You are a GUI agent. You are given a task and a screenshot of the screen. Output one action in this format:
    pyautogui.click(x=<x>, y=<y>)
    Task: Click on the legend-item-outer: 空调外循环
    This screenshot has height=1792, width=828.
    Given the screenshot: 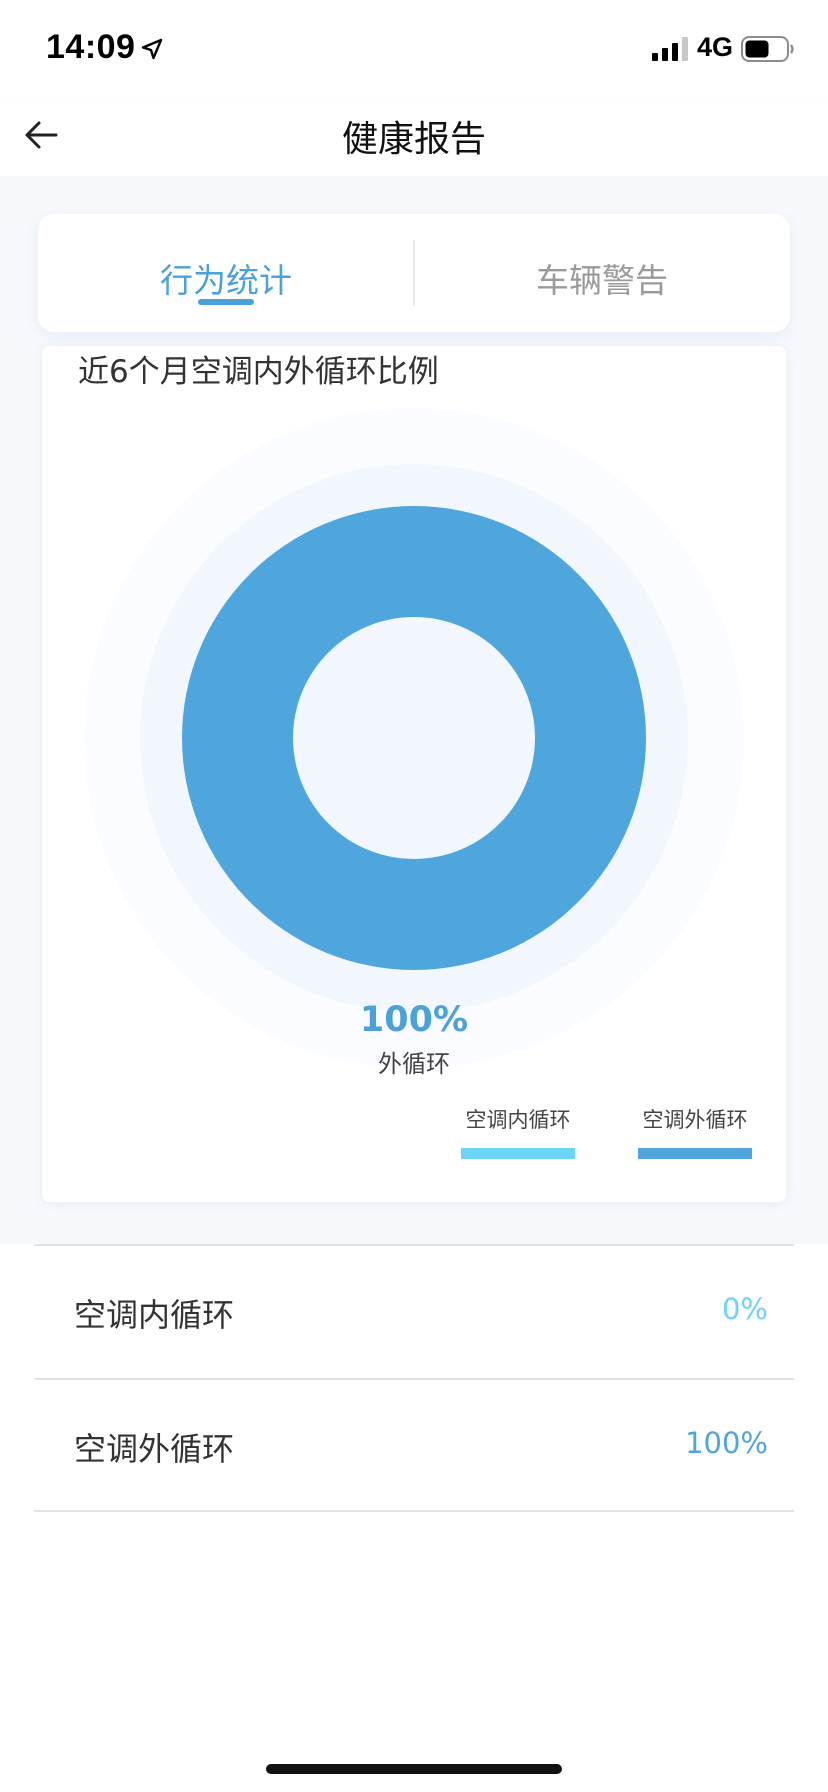 What is the action you would take?
    pyautogui.click(x=695, y=1131)
    